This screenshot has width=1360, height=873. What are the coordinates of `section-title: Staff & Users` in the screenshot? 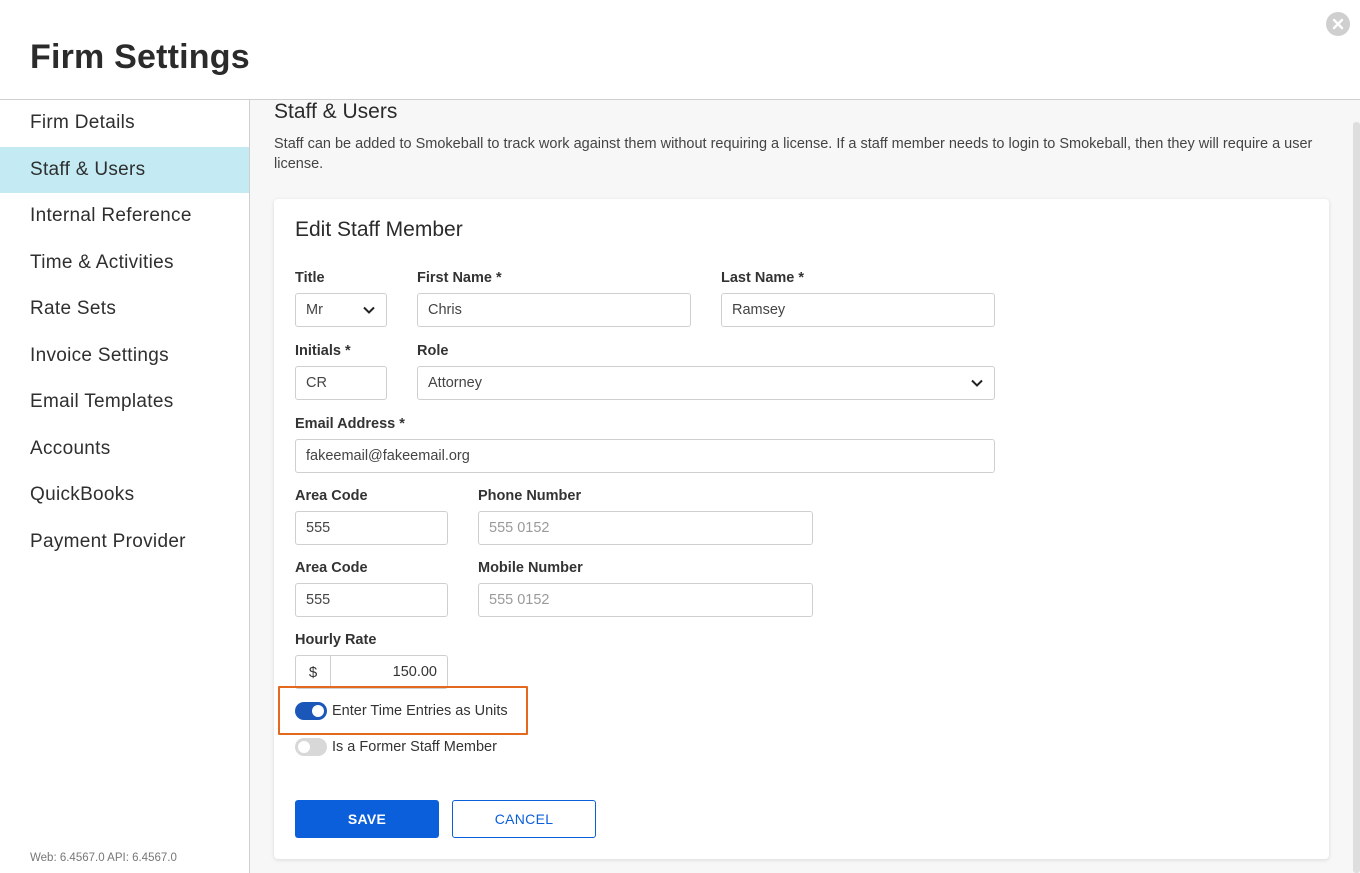 It's located at (336, 111).